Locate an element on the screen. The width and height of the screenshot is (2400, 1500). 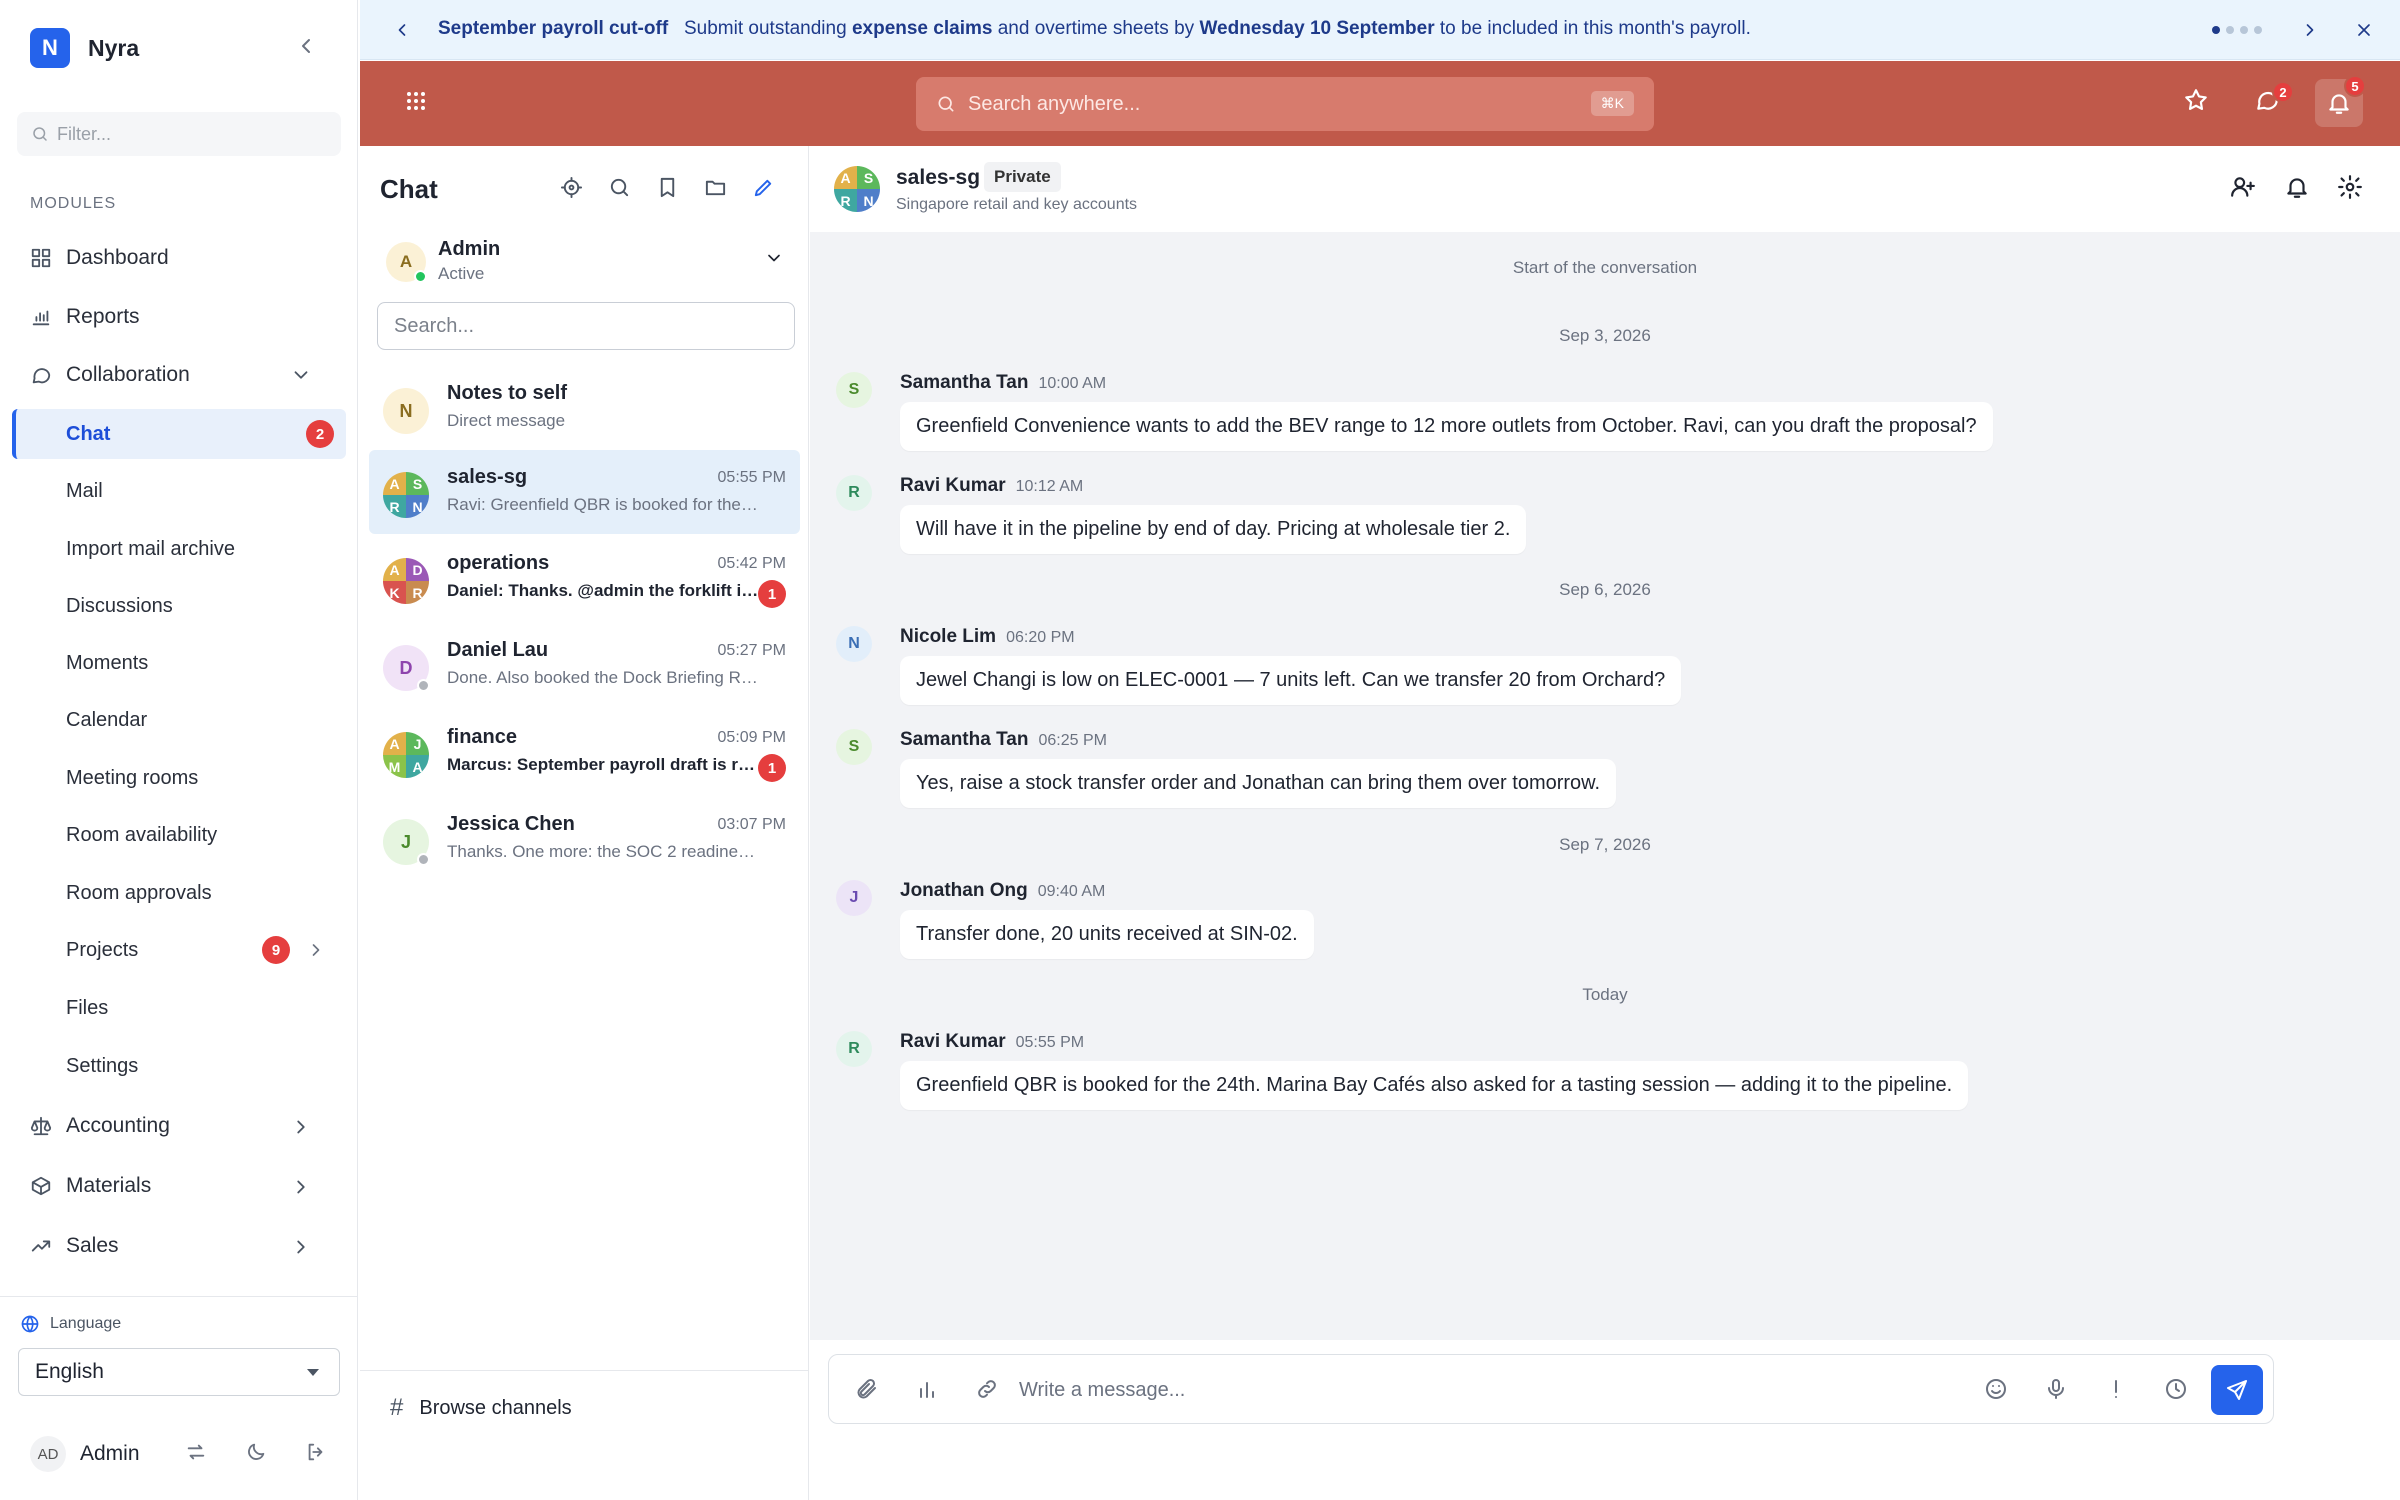
browse-channels-button: # Browse channels is located at coordinates (481, 1408).